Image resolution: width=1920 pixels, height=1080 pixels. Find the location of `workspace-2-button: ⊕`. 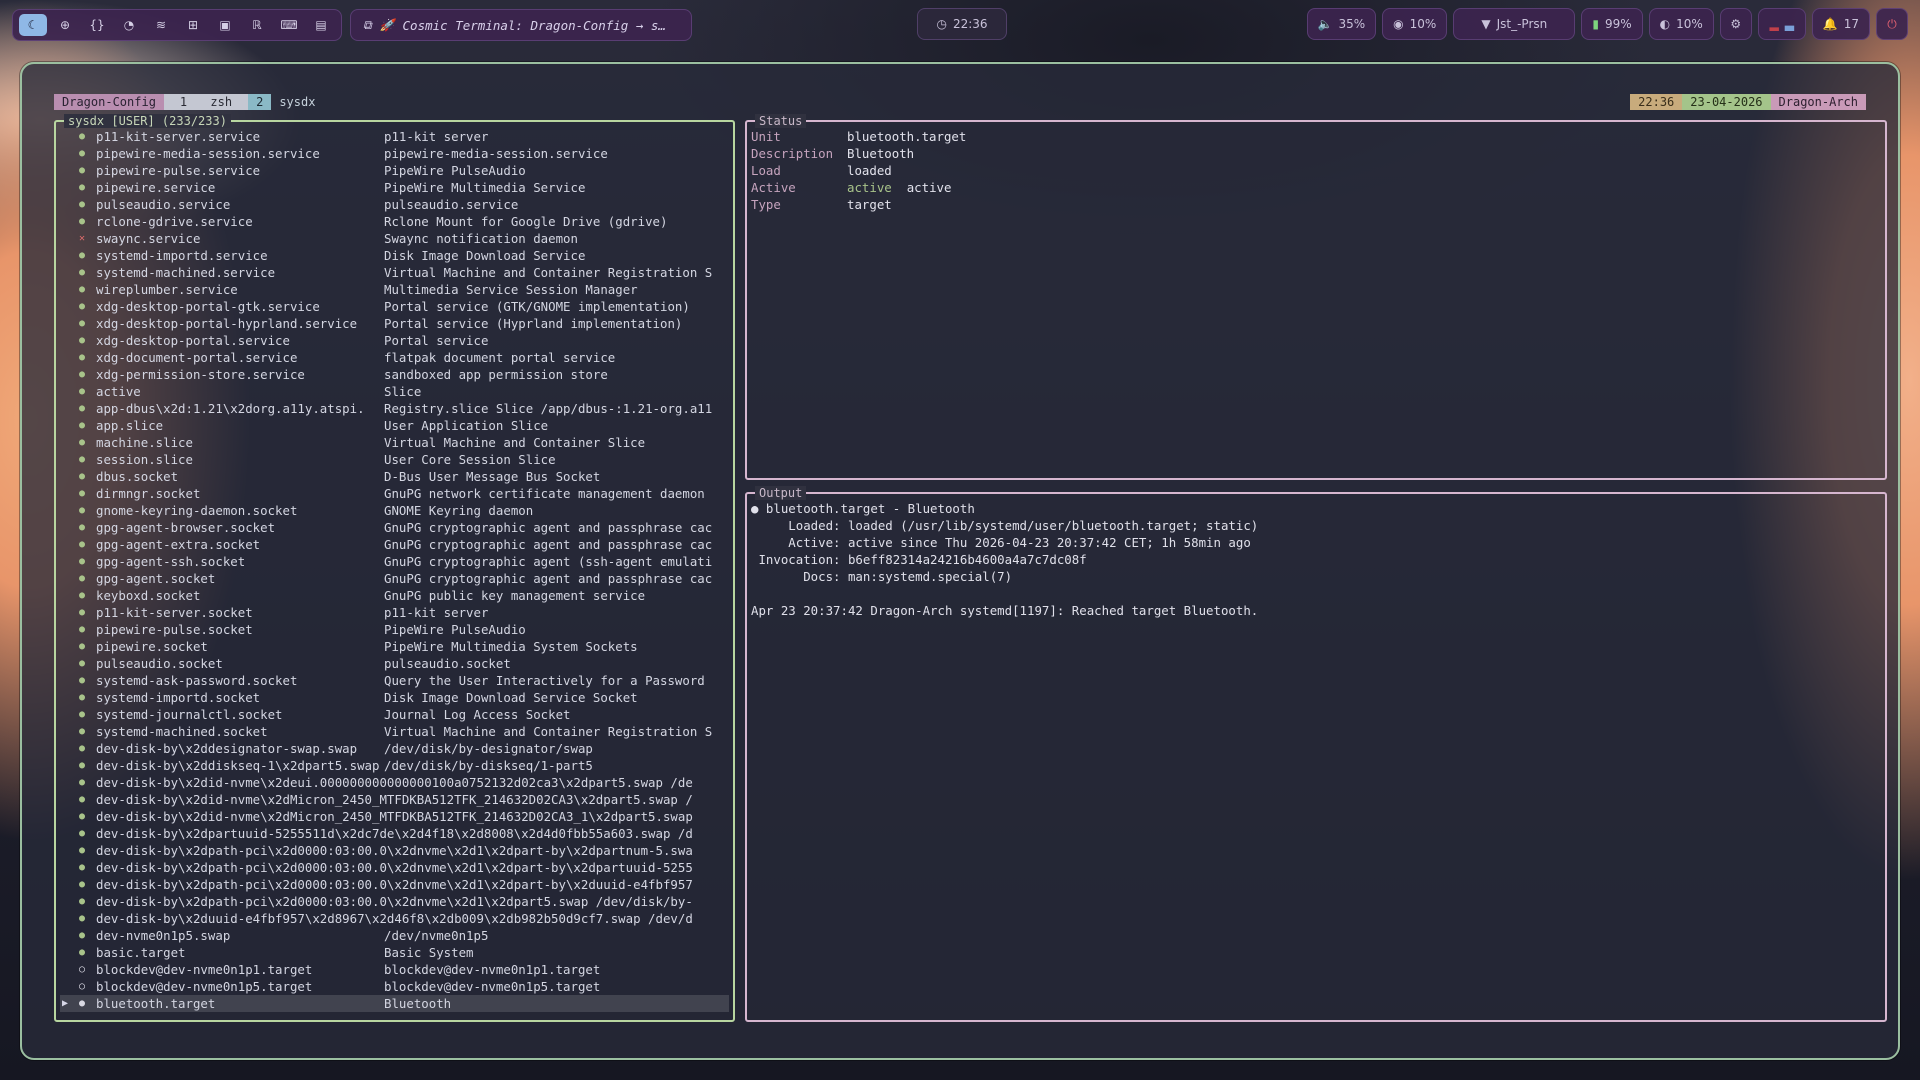

workspace-2-button: ⊕ is located at coordinates (65, 25).